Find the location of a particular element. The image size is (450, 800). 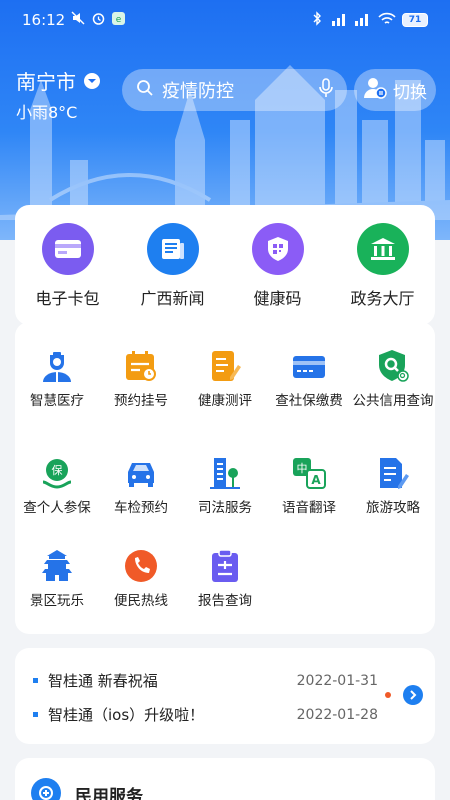

service-smart-medical: 智慧医疗 is located at coordinates (57, 379).